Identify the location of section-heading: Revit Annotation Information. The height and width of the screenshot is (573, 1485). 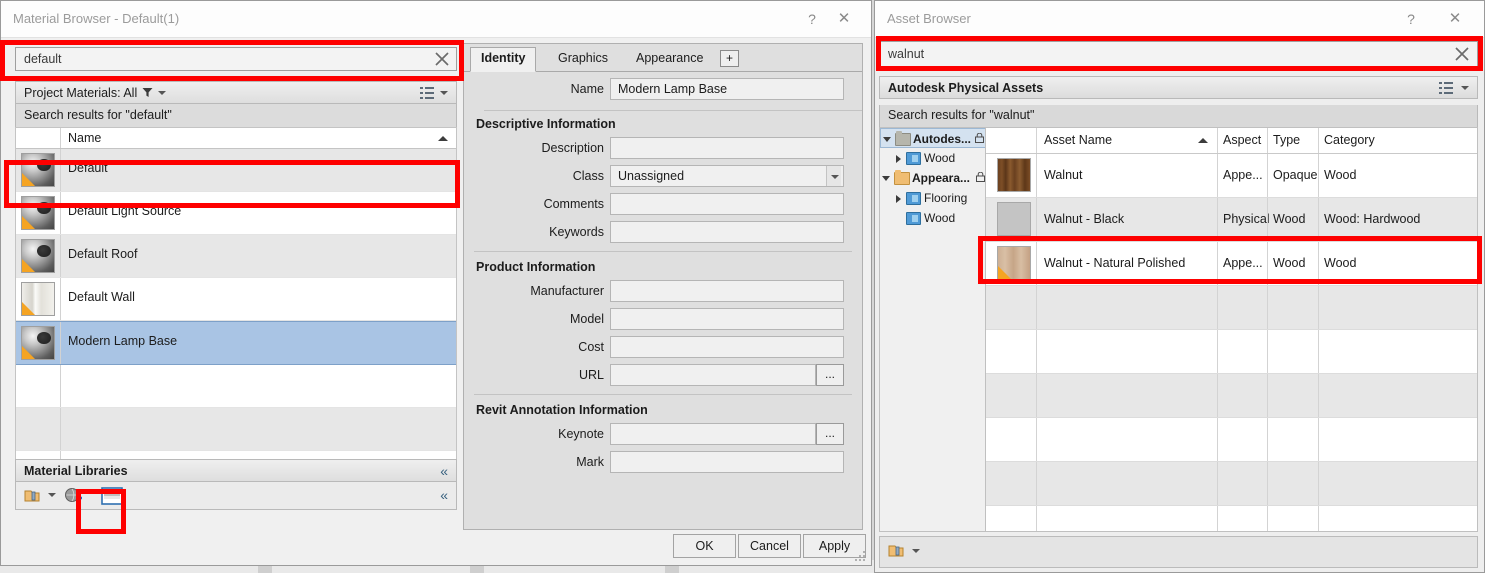
(562, 410).